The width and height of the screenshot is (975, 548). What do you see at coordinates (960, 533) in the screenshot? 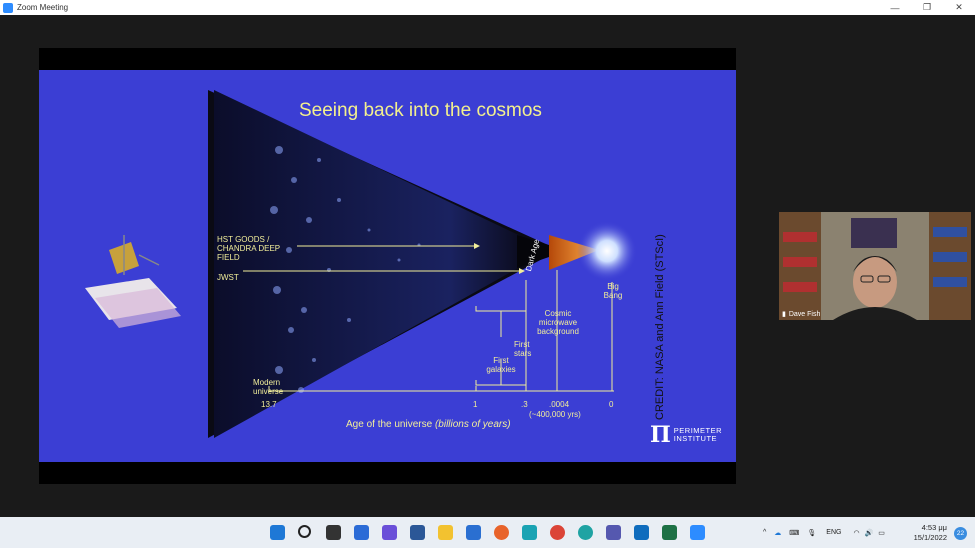
I see `notification-badge: 22` at bounding box center [960, 533].